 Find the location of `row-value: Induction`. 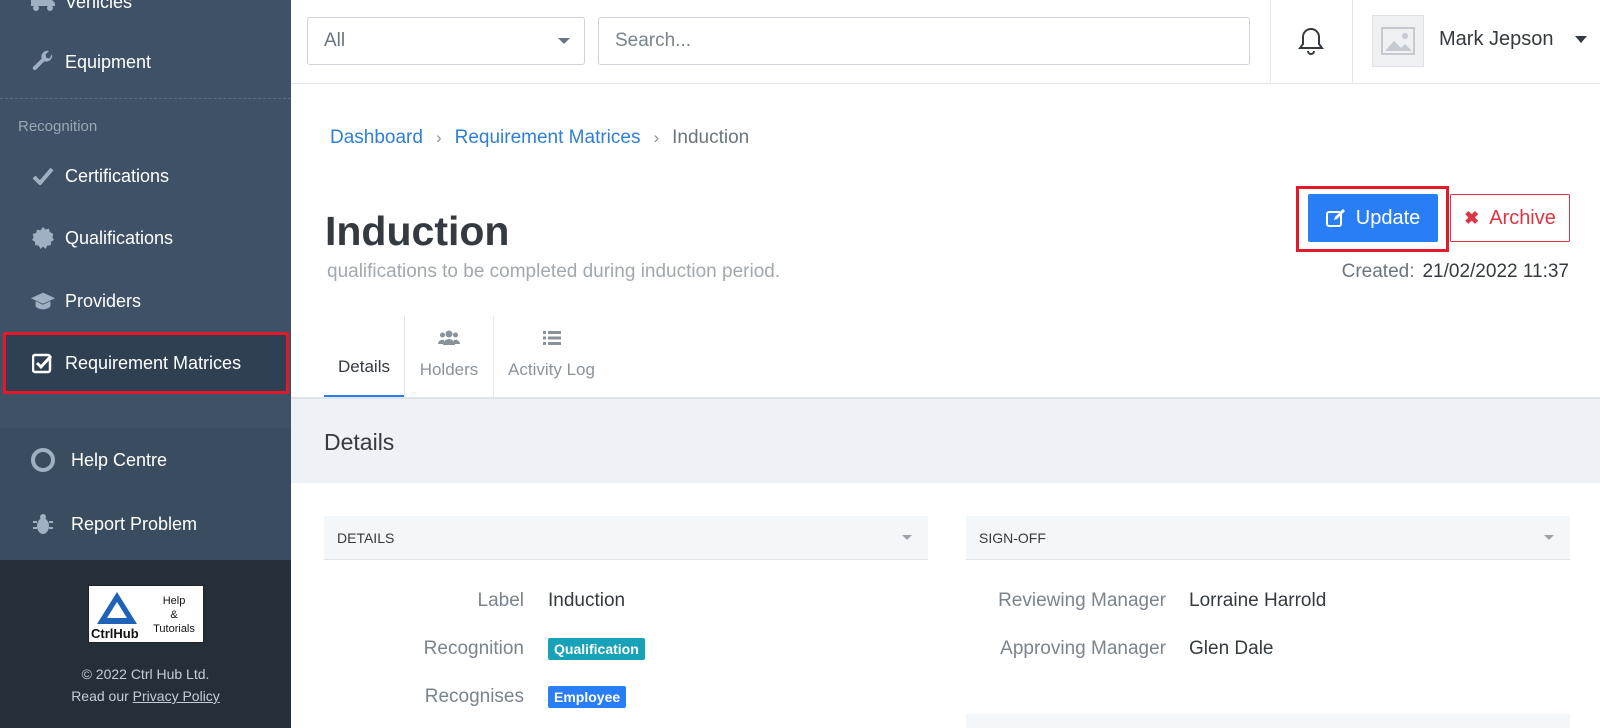

row-value: Induction is located at coordinates (587, 600).